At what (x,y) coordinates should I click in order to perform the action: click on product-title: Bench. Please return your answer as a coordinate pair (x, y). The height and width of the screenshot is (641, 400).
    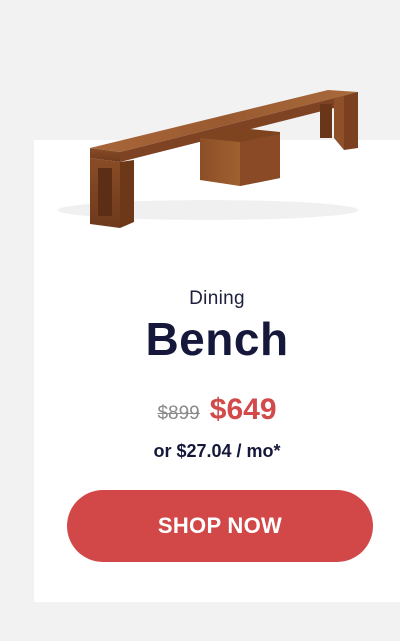
    Looking at the image, I should click on (217, 339).